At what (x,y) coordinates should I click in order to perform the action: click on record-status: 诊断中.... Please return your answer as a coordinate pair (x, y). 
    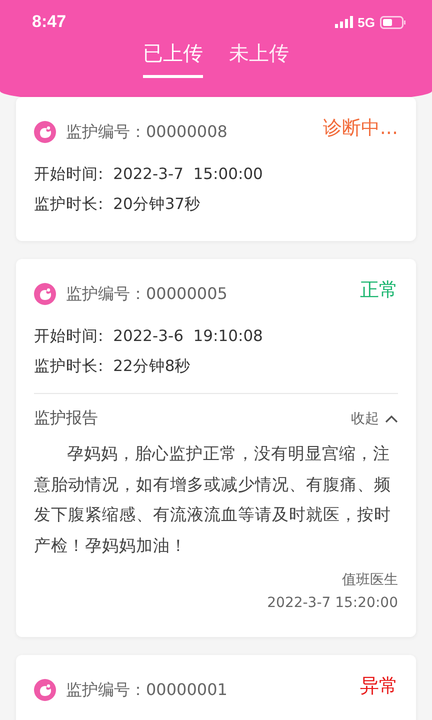
    Looking at the image, I should click on (360, 128).